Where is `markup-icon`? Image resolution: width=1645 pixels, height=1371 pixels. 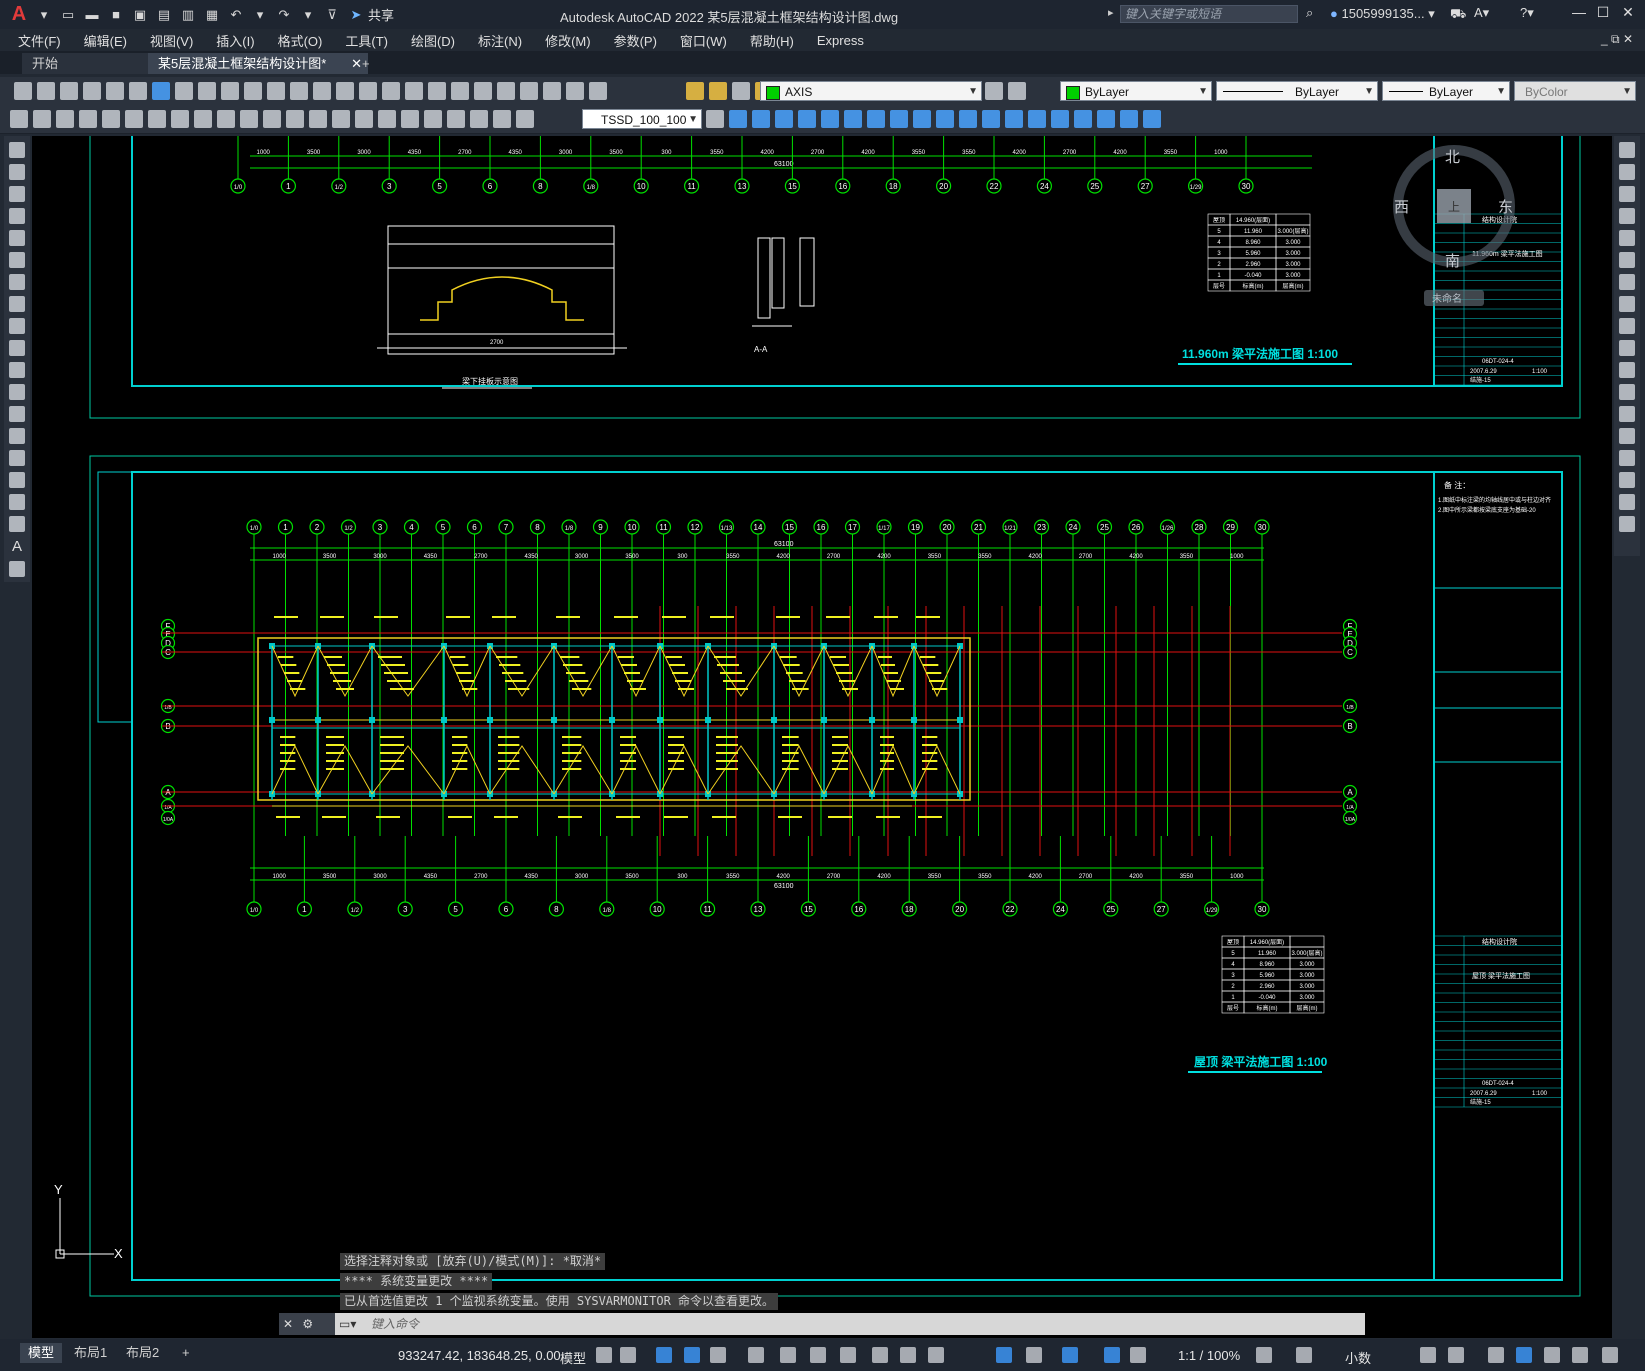 markup-icon is located at coordinates (529, 91).